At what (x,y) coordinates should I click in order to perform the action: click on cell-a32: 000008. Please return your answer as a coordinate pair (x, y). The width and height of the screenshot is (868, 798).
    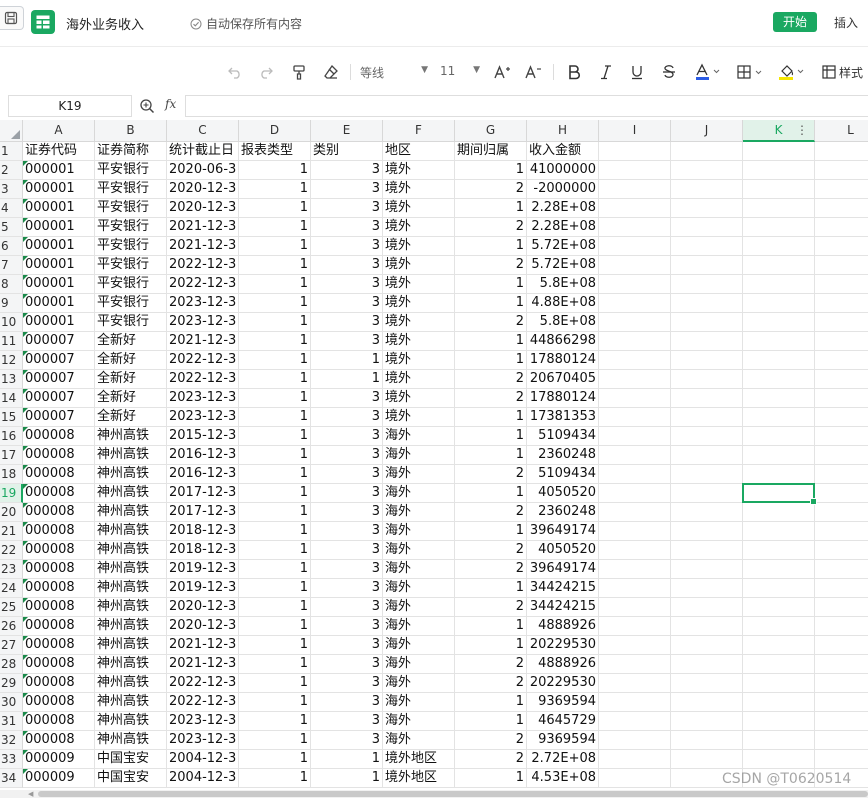
    Looking at the image, I should click on (59, 740).